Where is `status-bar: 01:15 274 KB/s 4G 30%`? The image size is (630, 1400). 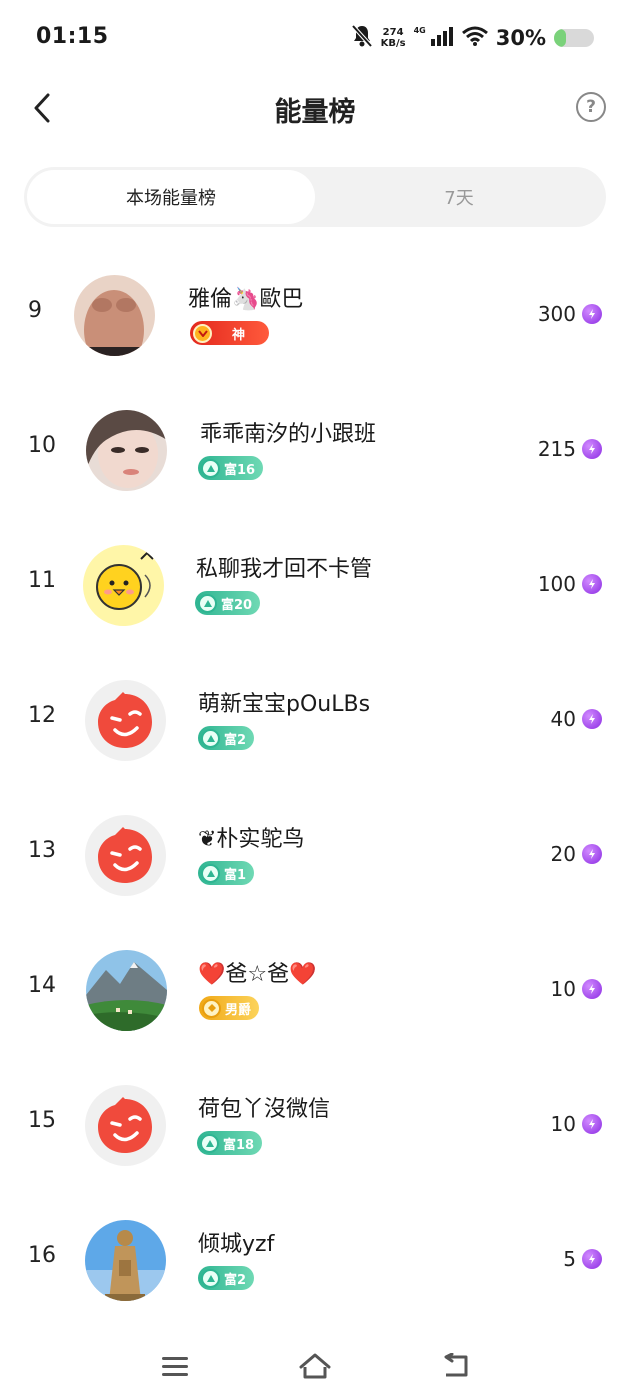
status-bar: 01:15 274 KB/s 4G 30% is located at coordinates (315, 38).